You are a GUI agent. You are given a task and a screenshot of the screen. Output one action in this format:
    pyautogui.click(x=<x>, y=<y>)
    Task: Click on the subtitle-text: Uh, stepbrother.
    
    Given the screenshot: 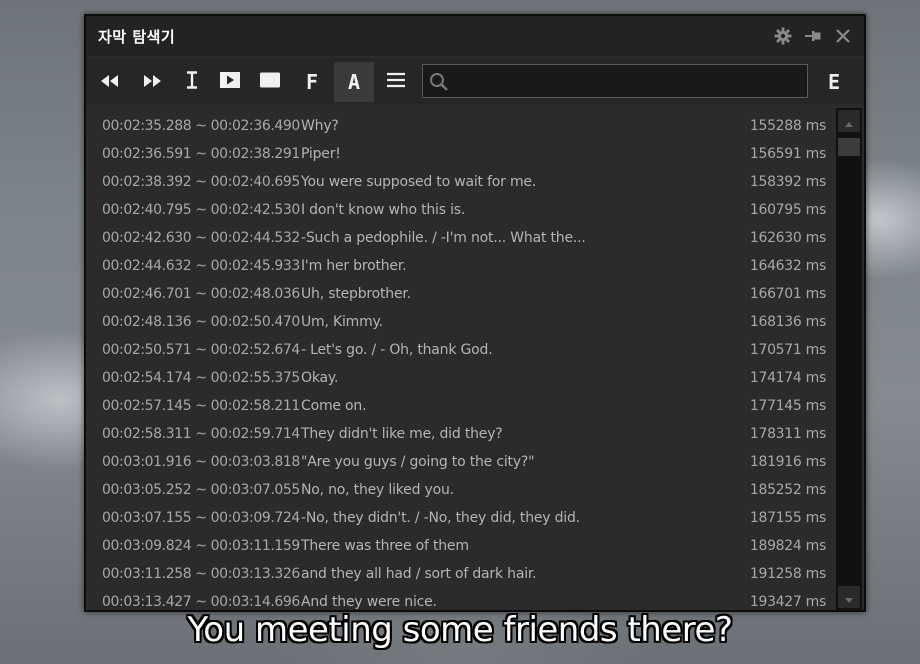 What is the action you would take?
    pyautogui.click(x=356, y=294)
    